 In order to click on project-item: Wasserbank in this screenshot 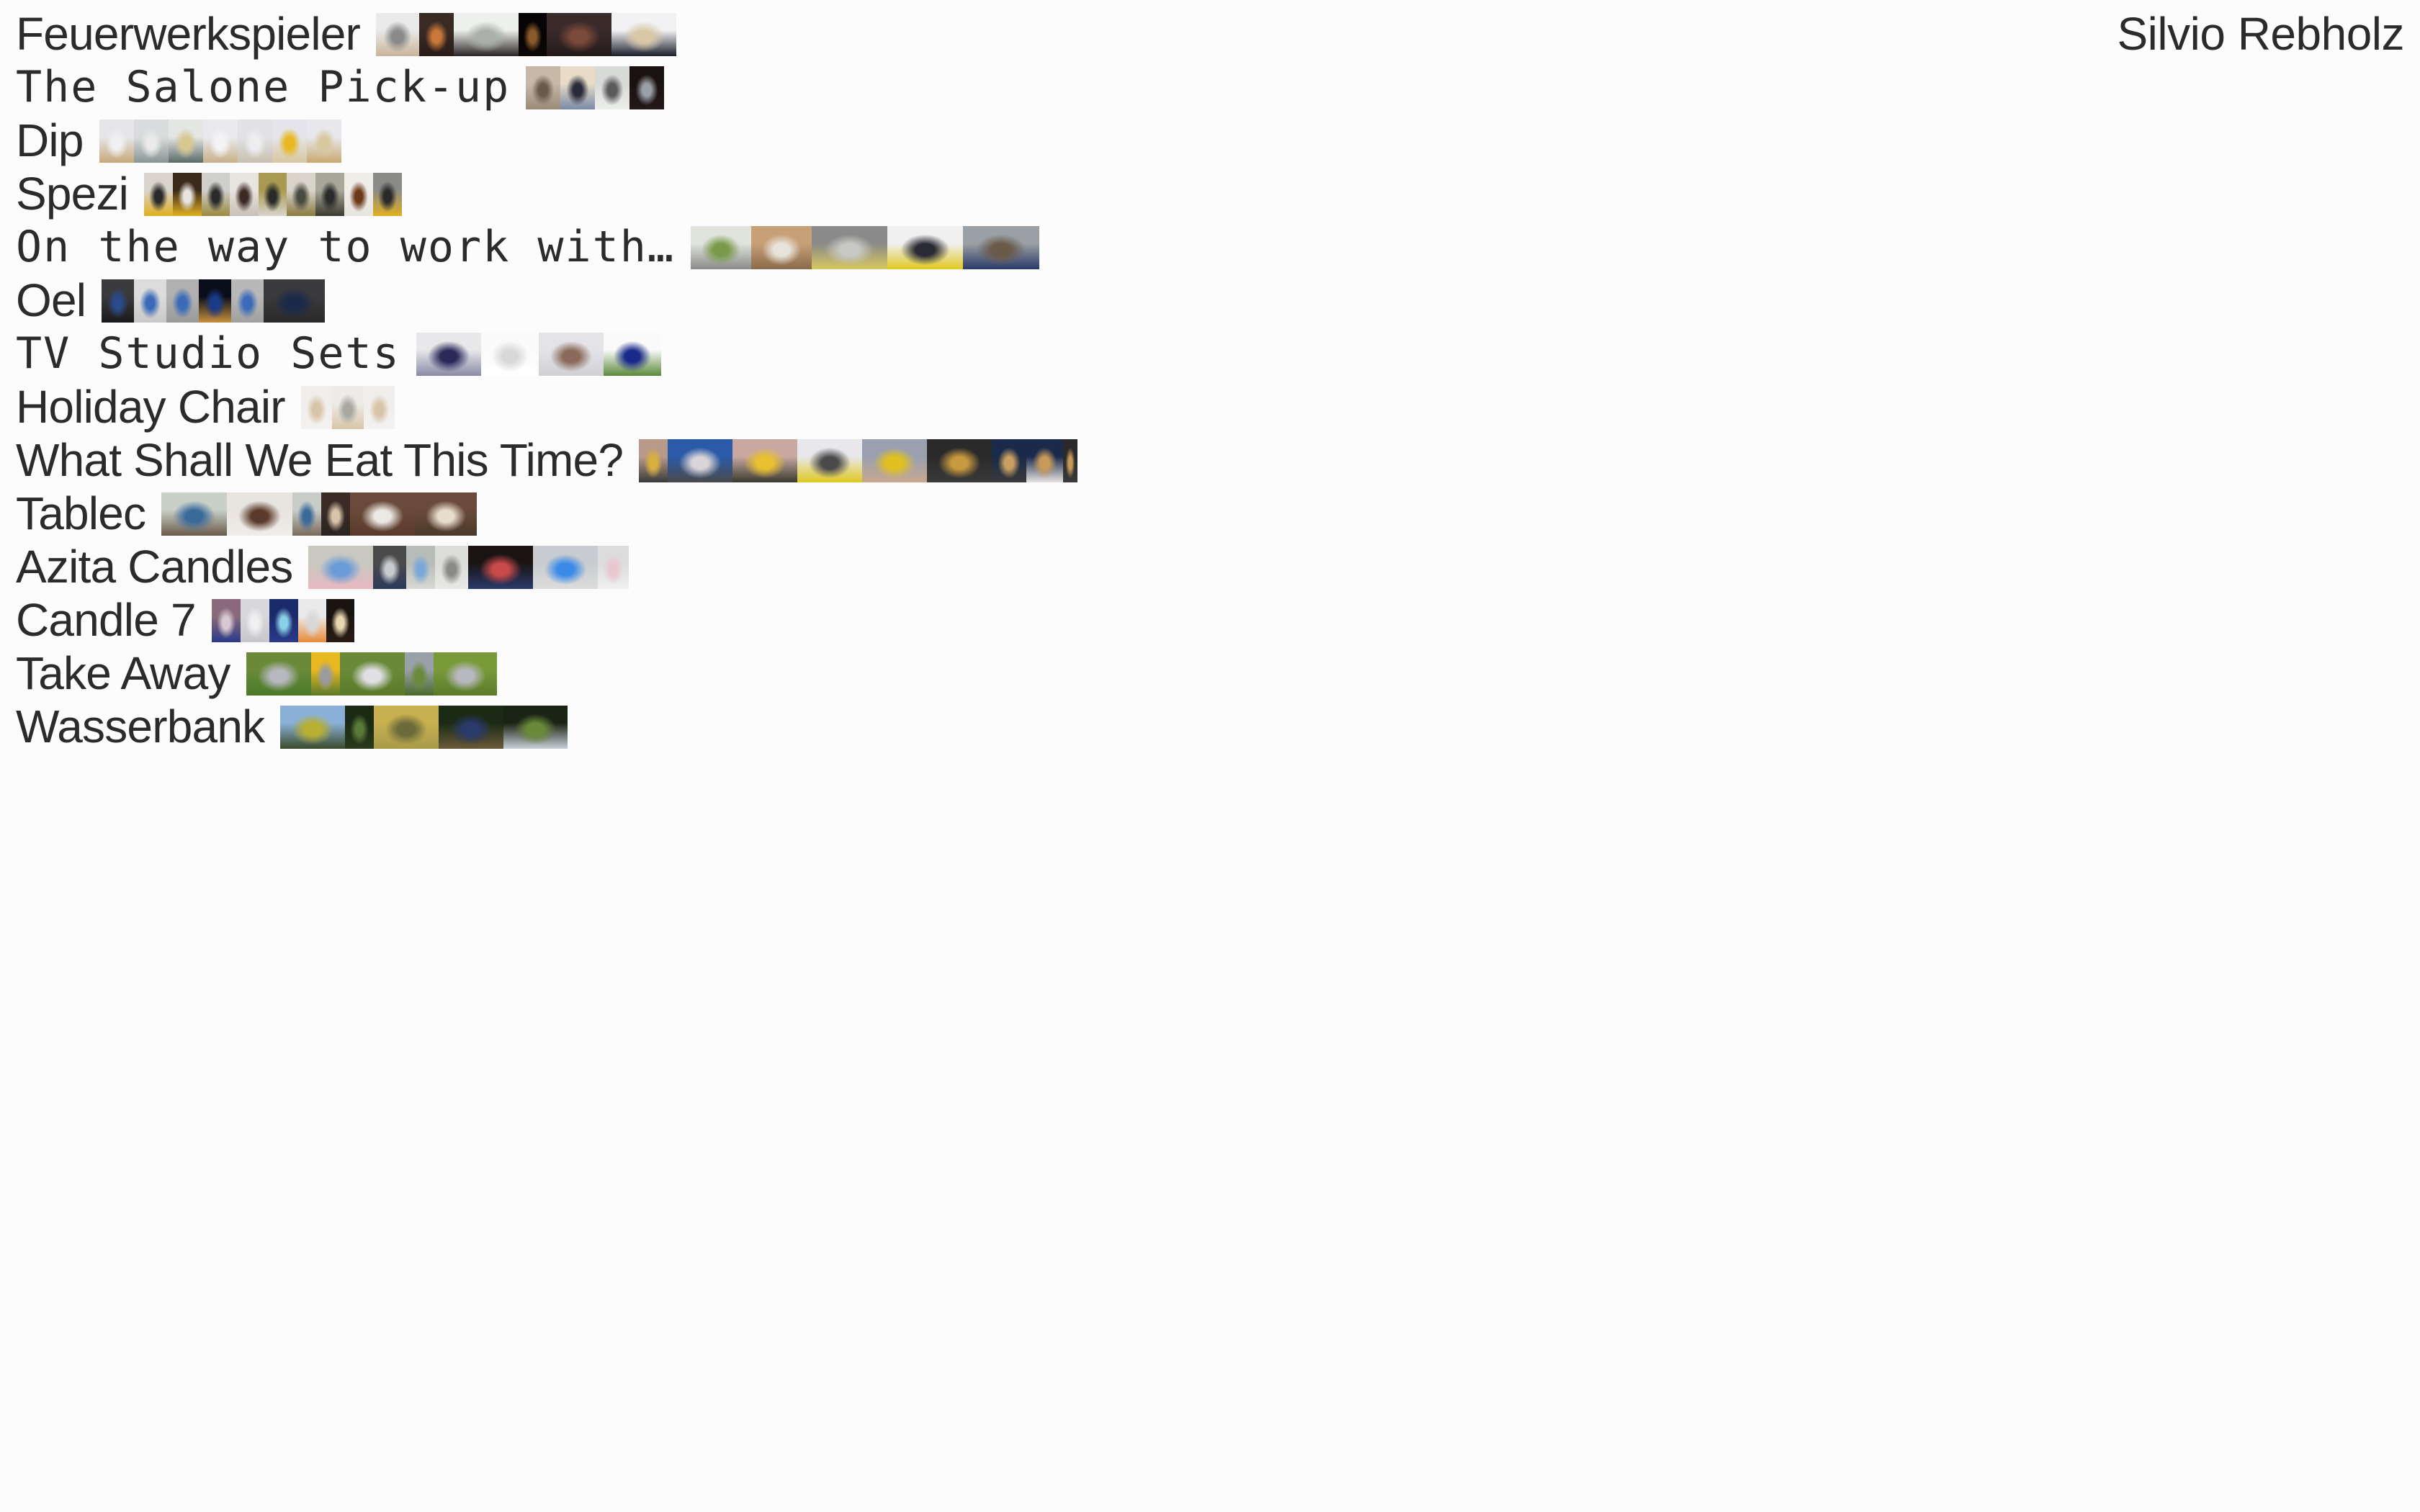, I will do `click(546, 726)`.